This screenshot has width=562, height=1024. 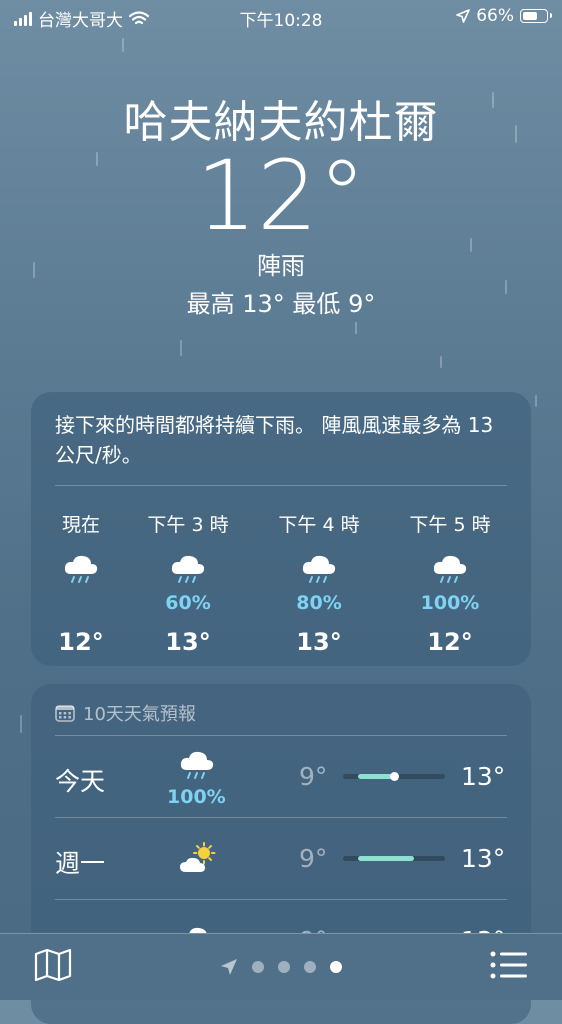 I want to click on hour-precip: 100%, so click(x=450, y=603).